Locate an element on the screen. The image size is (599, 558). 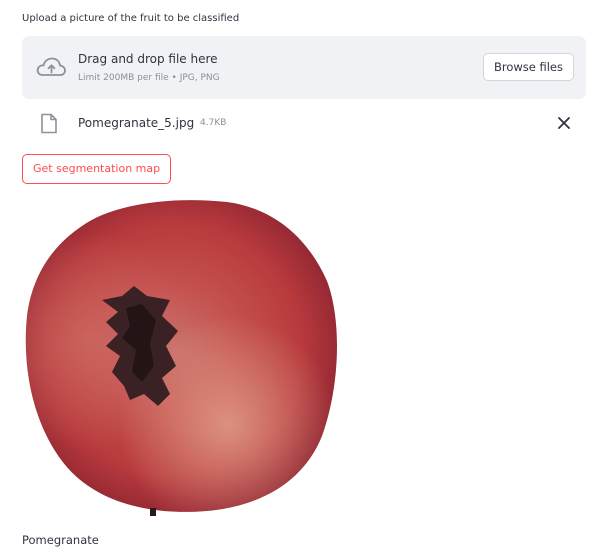
prediction-result: Pomegranate is located at coordinates (60, 540).